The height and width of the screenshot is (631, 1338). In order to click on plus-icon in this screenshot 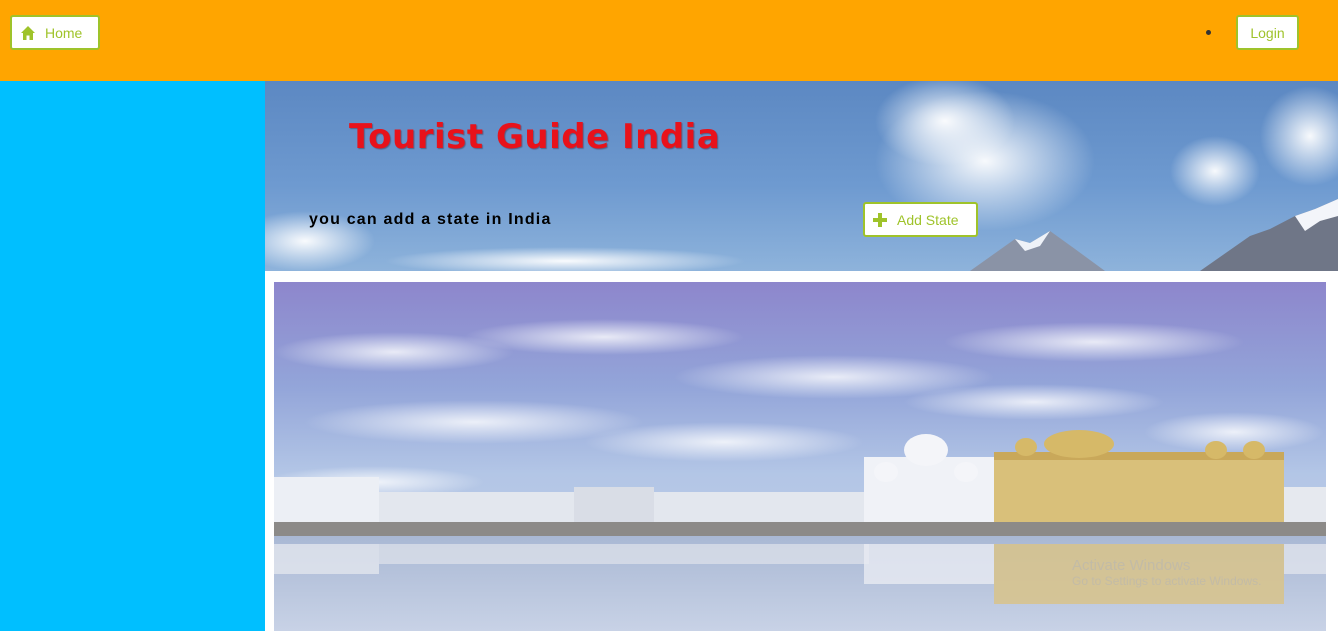, I will do `click(880, 219)`.